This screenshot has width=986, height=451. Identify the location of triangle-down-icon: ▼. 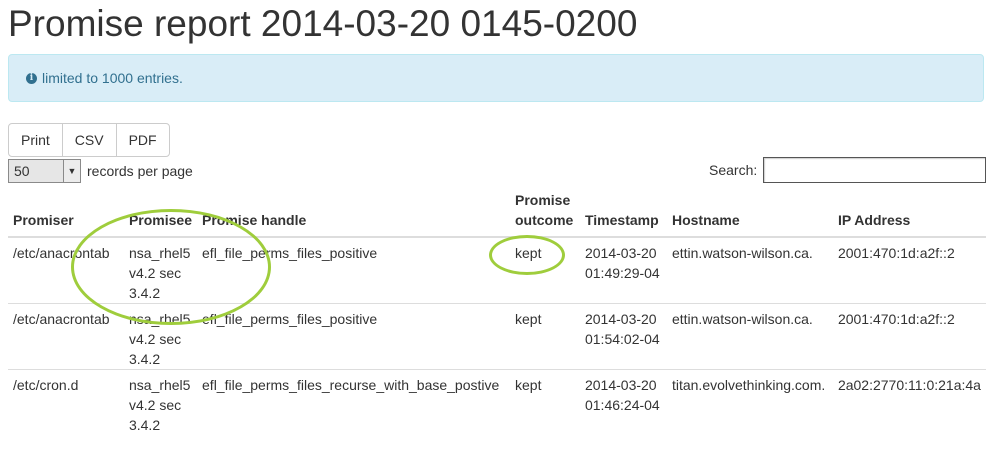
(71, 171).